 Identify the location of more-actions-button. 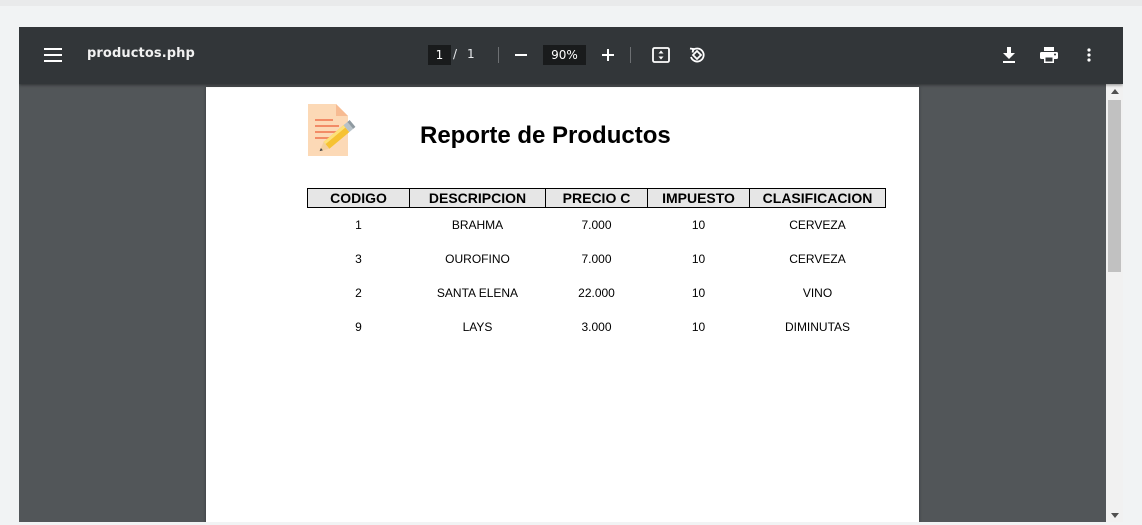
(1089, 55).